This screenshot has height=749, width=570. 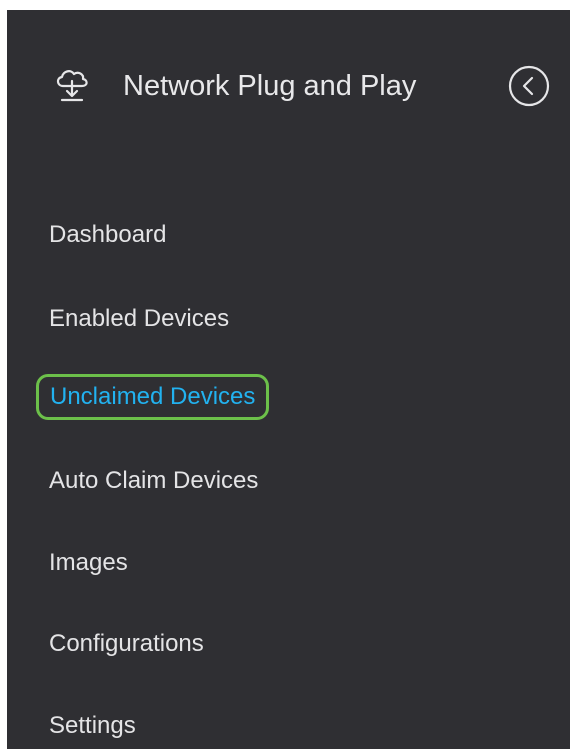 What do you see at coordinates (92, 726) in the screenshot?
I see `sidebar-item-settings: Settings` at bounding box center [92, 726].